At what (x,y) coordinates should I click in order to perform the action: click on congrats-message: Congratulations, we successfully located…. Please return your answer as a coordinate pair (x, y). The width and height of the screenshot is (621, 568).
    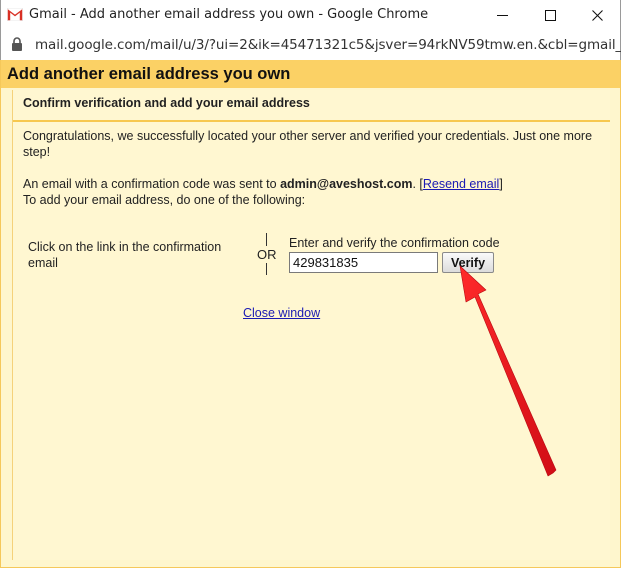
    Looking at the image, I should click on (308, 144).